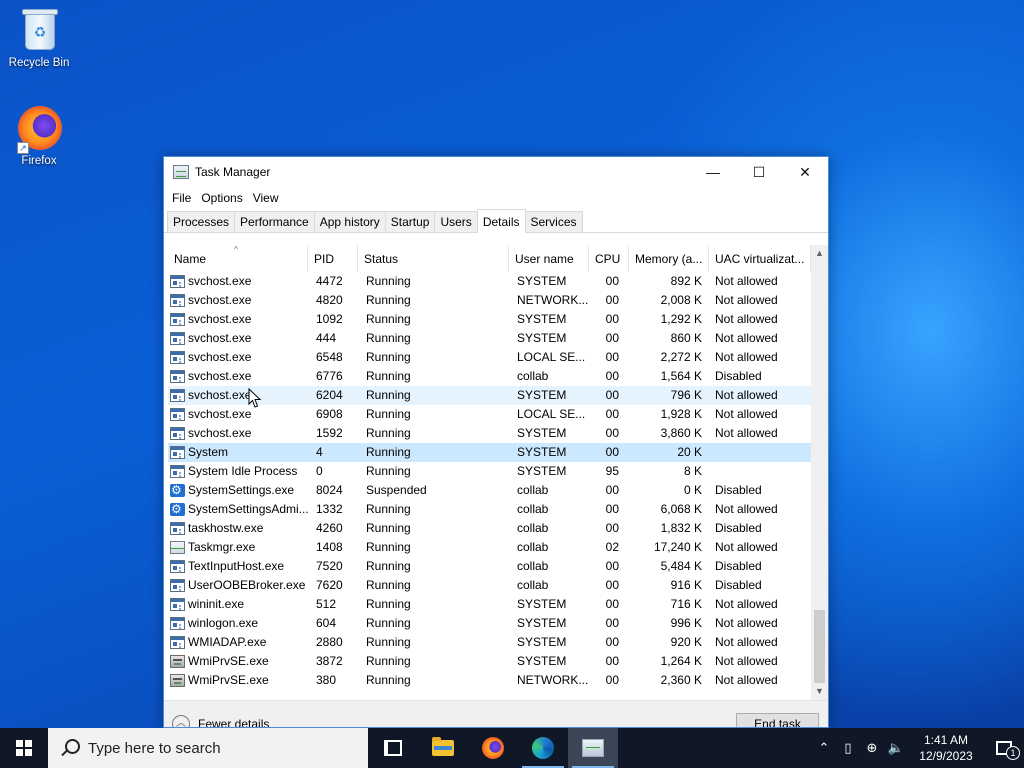 The image size is (1024, 768). Describe the element at coordinates (819, 253) in the screenshot. I see `scroll-up-arrow-icon: ▲` at that location.